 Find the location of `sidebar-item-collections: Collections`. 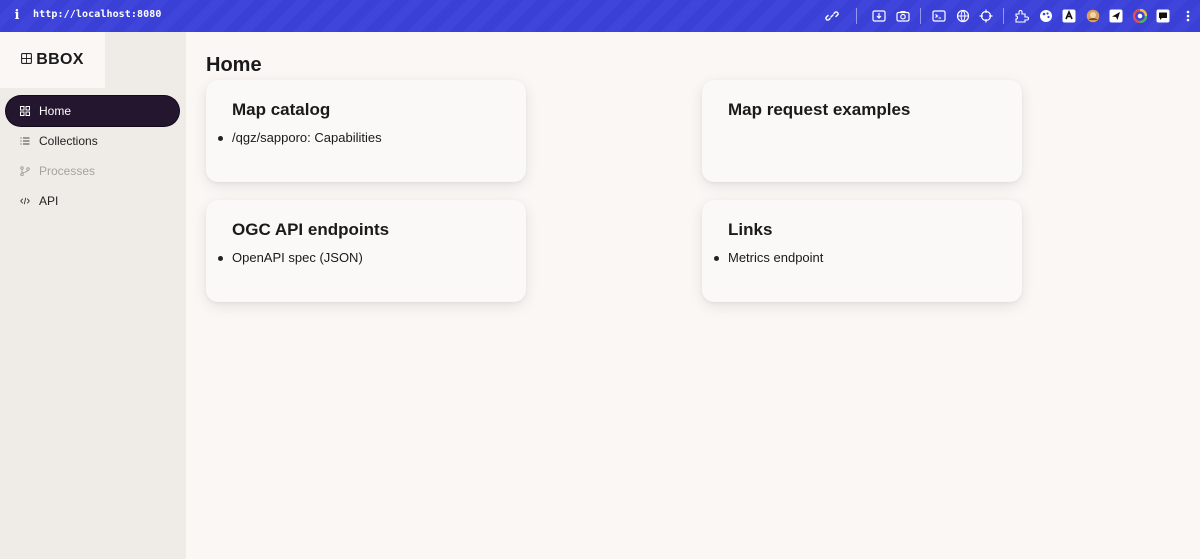

sidebar-item-collections: Collections is located at coordinates (92, 141).